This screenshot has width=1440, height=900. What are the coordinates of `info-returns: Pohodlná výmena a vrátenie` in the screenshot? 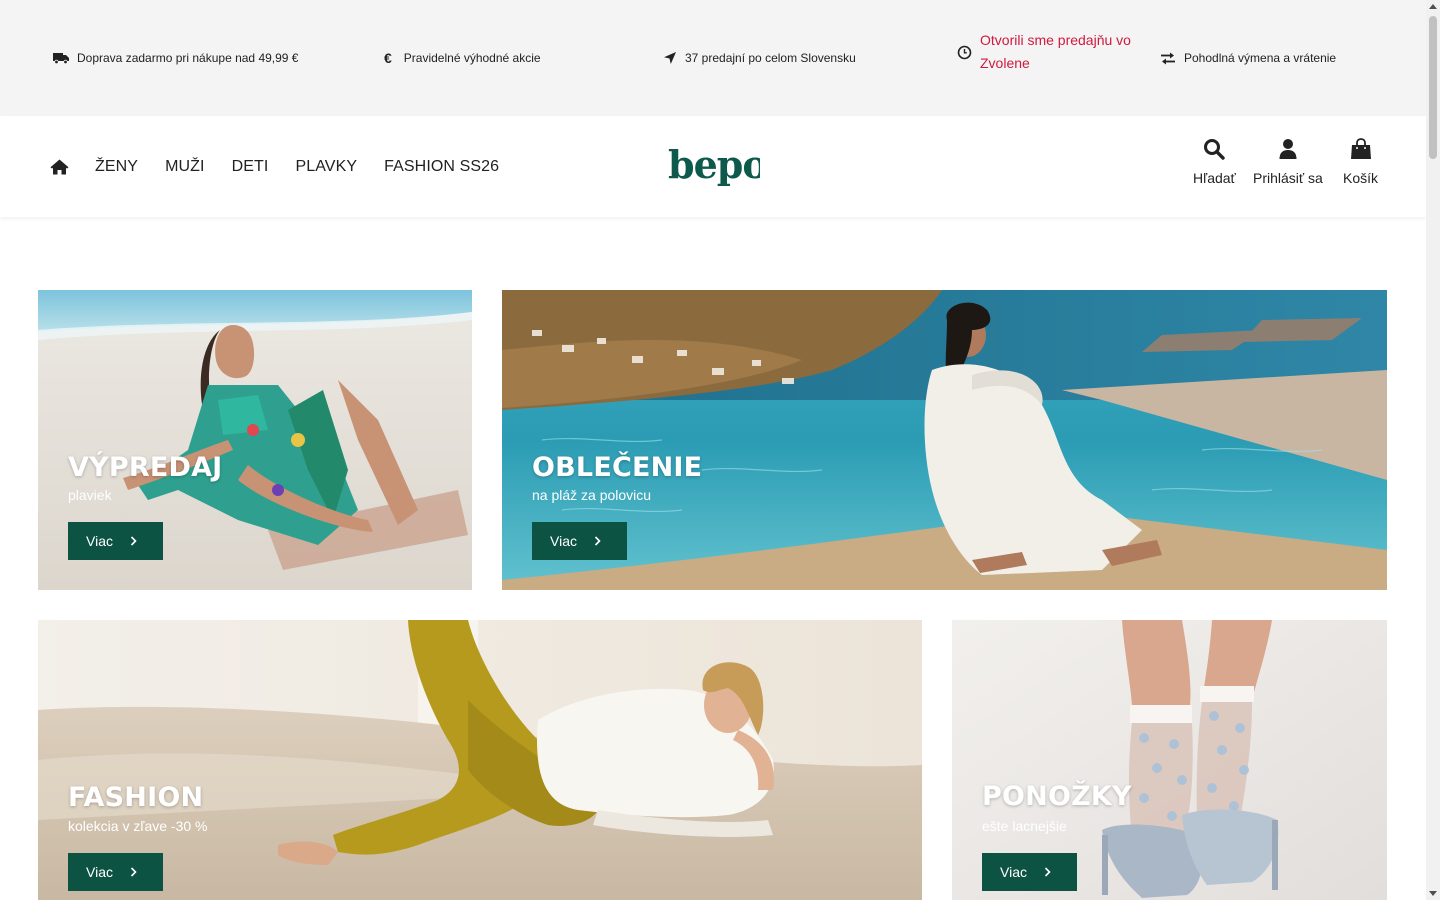 It's located at (1248, 58).